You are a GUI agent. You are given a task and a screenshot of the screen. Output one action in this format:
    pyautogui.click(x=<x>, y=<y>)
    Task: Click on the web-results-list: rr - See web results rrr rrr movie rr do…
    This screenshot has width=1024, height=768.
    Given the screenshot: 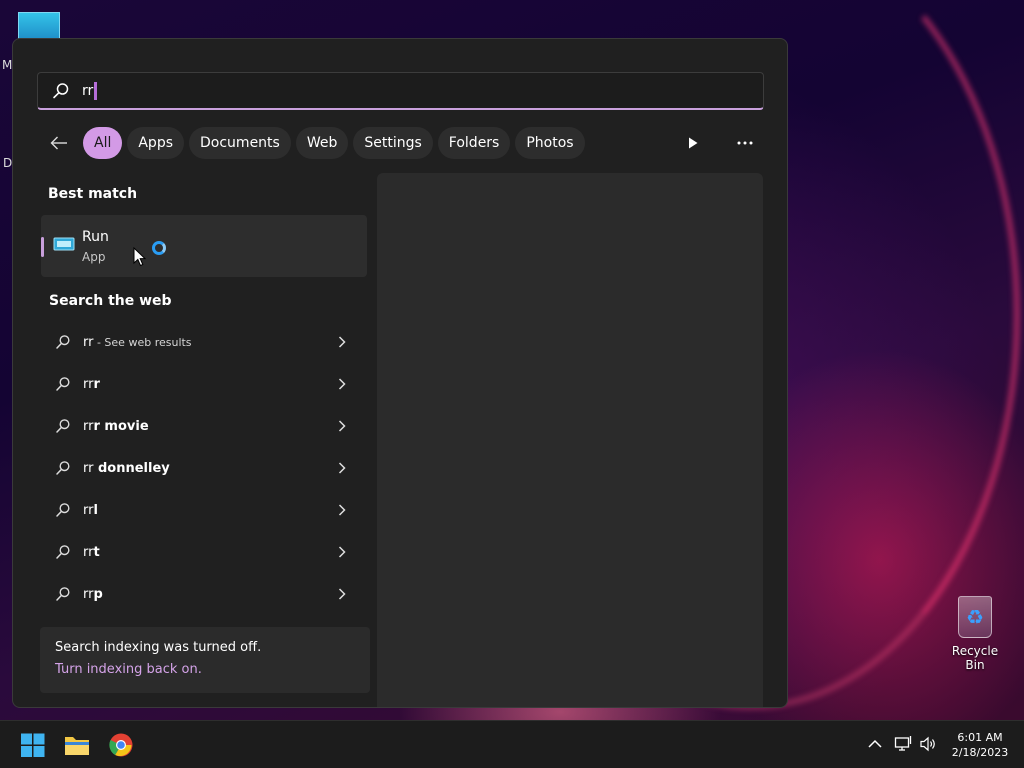 What is the action you would take?
    pyautogui.click(x=204, y=468)
    